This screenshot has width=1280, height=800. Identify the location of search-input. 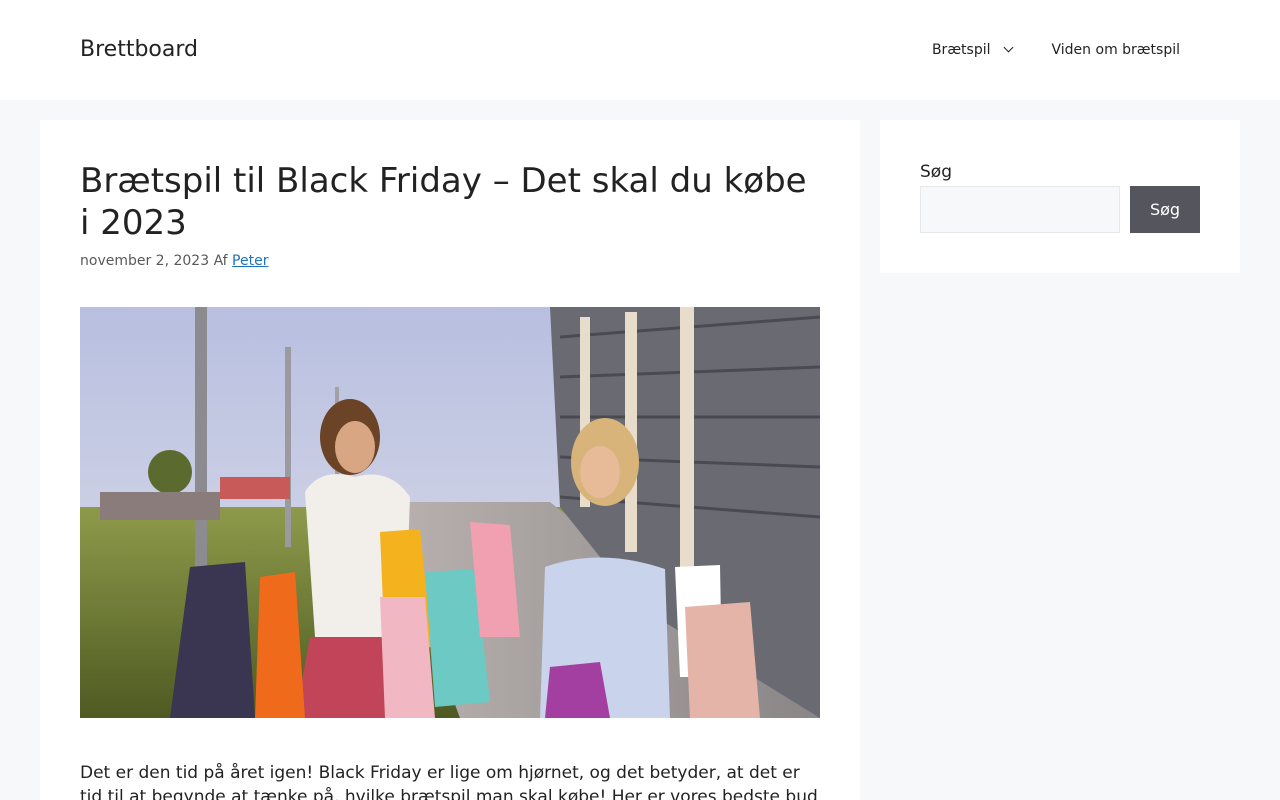
(1020, 209).